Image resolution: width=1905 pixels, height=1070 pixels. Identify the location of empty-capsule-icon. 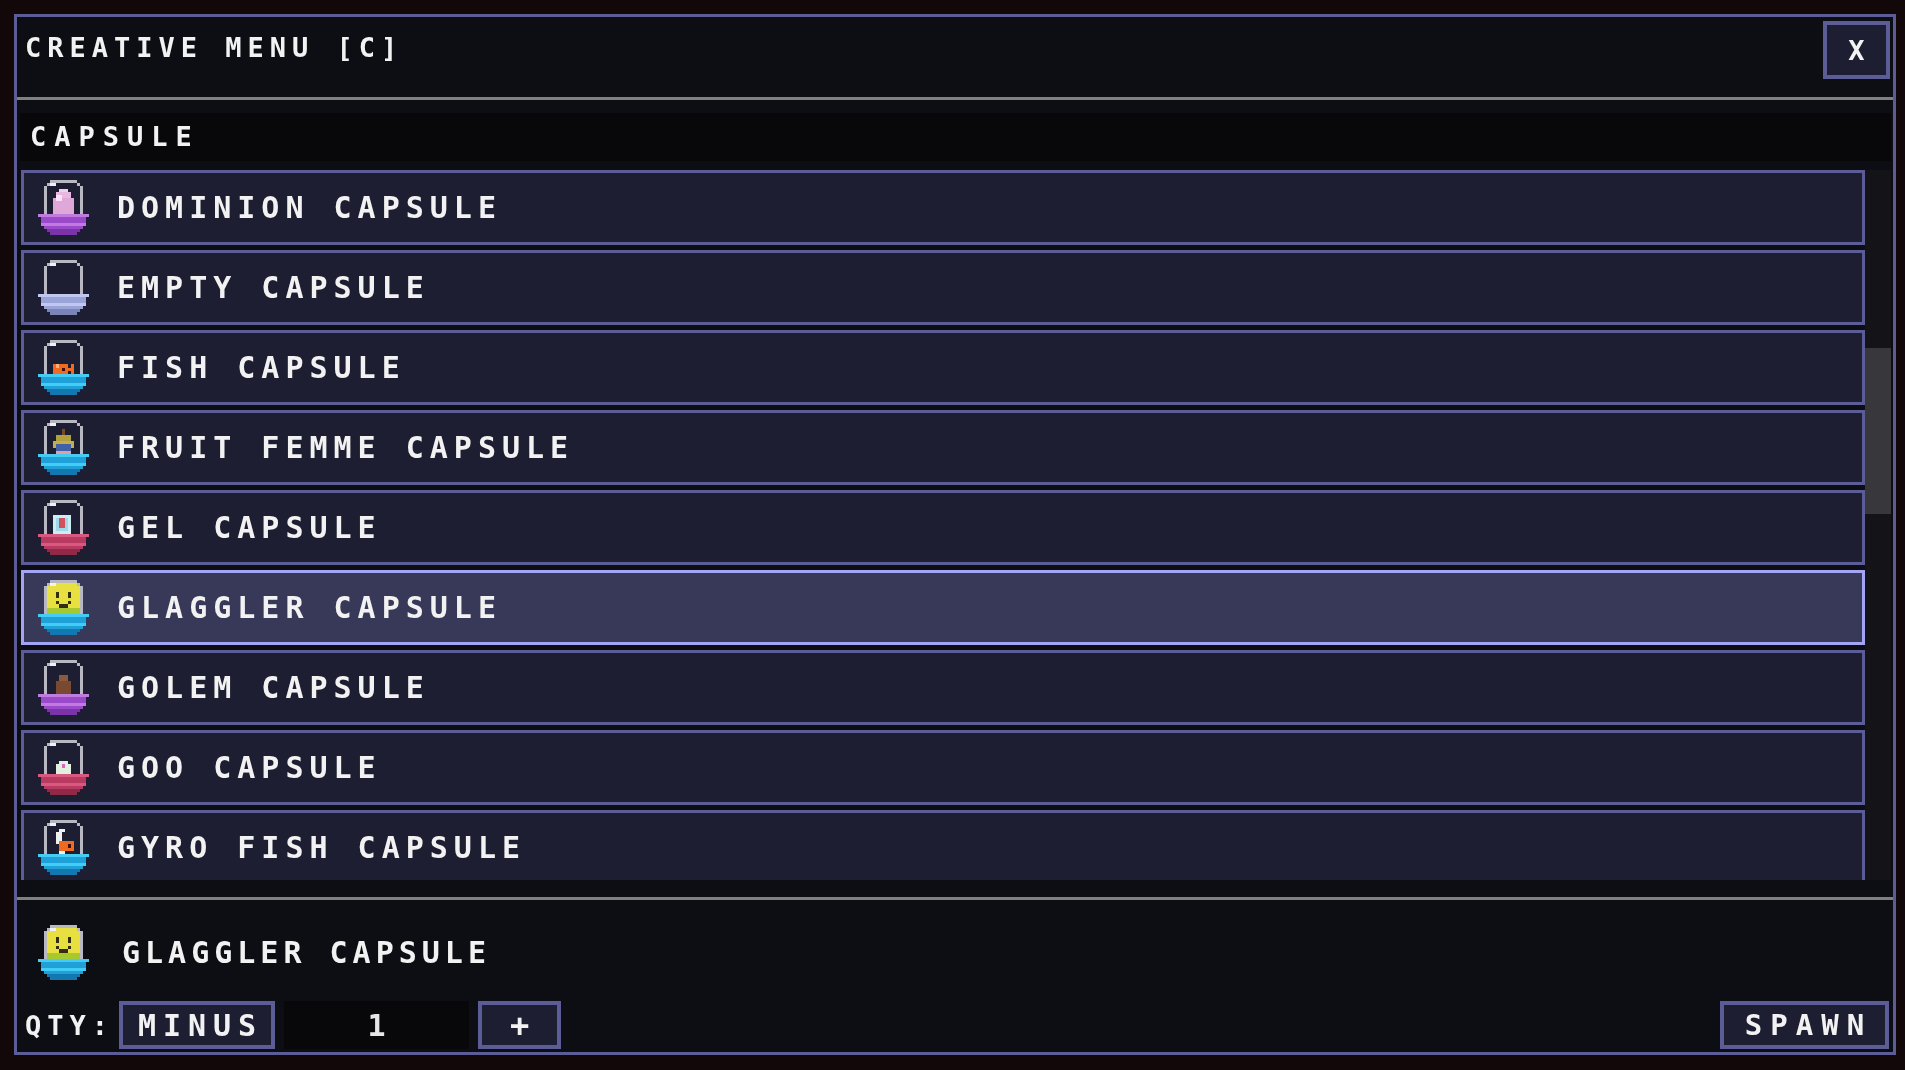
(63, 287).